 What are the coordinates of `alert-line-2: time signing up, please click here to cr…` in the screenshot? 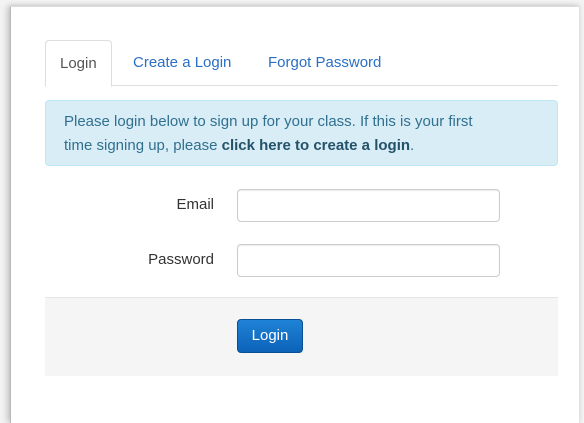 It's located at (301, 146).